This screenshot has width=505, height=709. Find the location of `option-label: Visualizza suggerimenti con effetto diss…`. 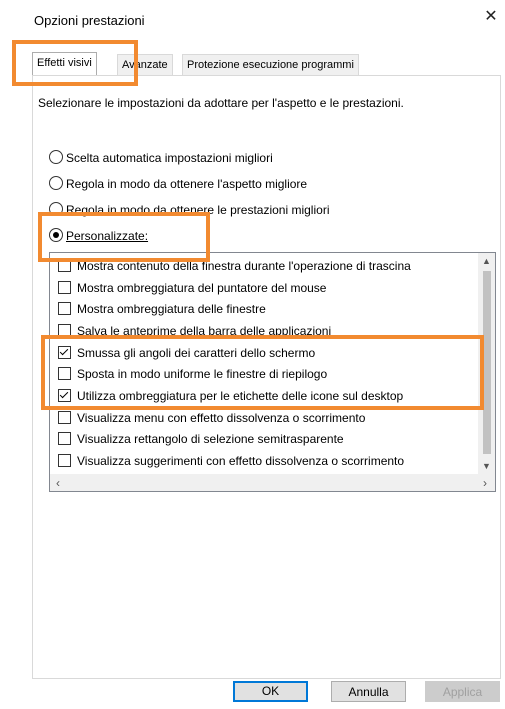

option-label: Visualizza suggerimenti con effetto diss… is located at coordinates (241, 461).